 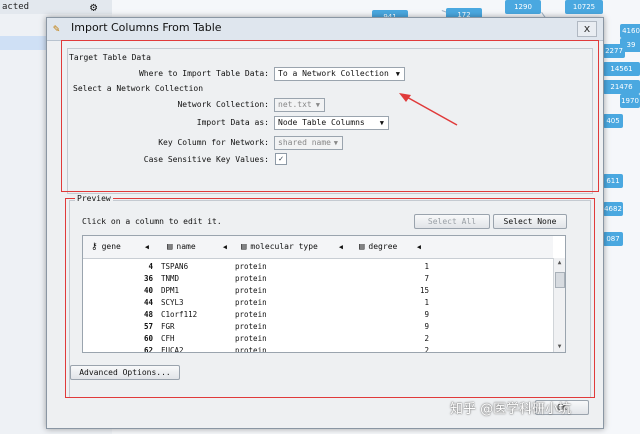 What do you see at coordinates (148, 349) in the screenshot?
I see `cell-gene: 62` at bounding box center [148, 349].